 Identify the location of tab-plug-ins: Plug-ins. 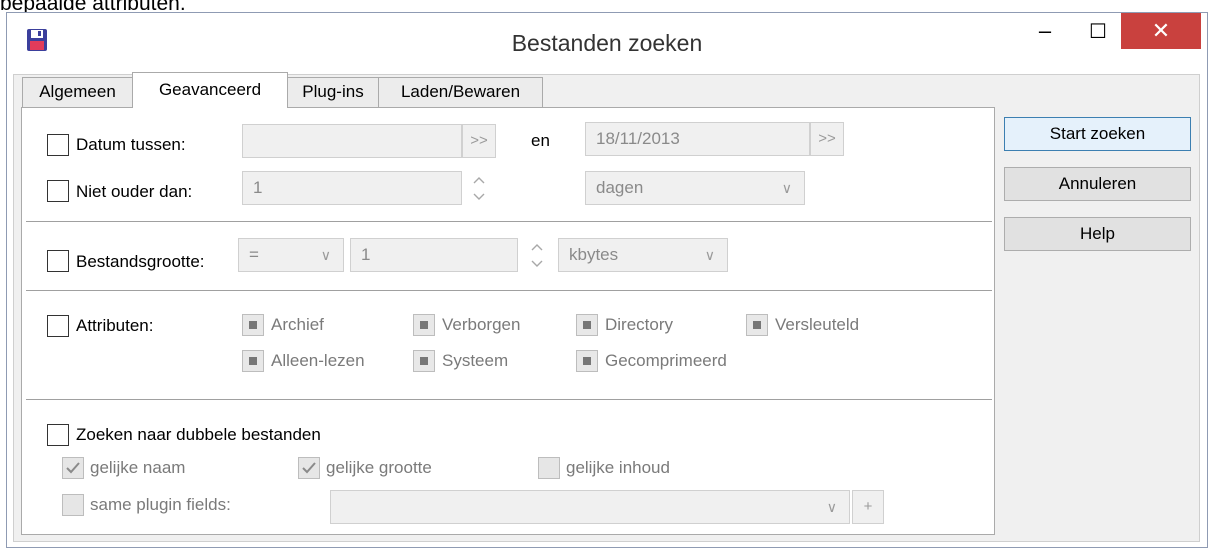
(333, 92).